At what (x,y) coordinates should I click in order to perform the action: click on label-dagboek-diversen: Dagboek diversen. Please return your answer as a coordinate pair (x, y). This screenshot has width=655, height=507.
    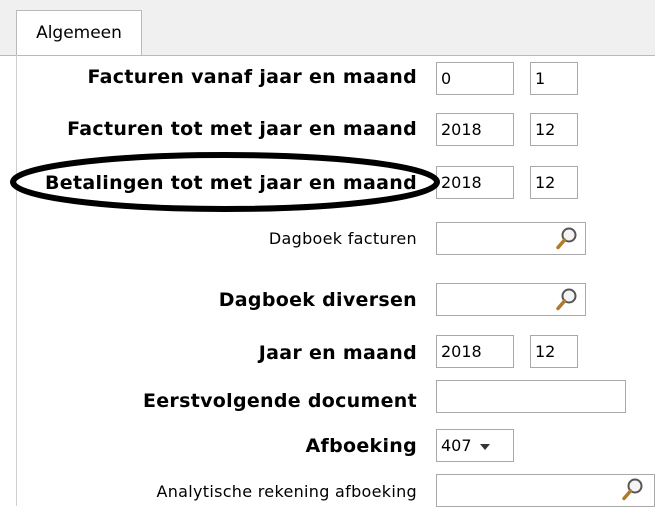
    Looking at the image, I should click on (317, 300).